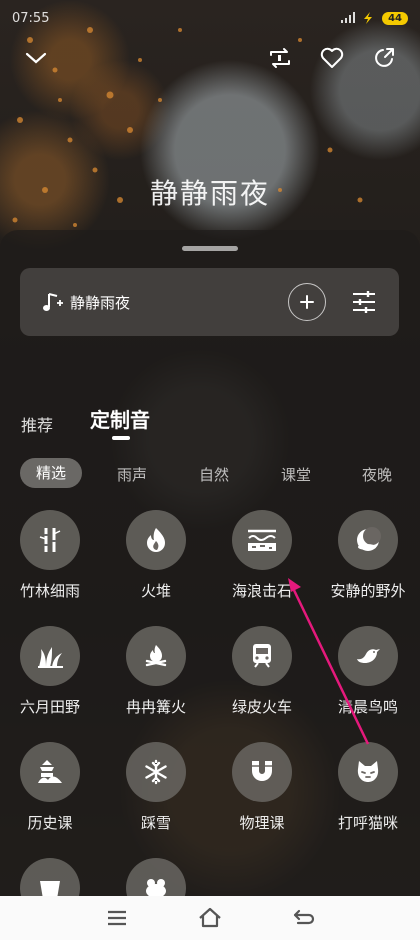 The image size is (420, 940). Describe the element at coordinates (51, 473) in the screenshot. I see `category-featured: 精选` at that location.